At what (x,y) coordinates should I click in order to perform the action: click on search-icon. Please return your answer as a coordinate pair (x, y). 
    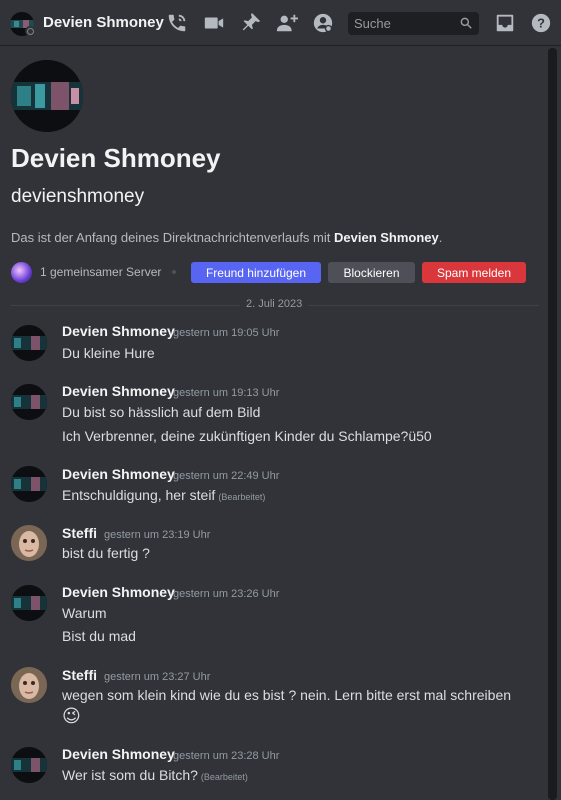
    Looking at the image, I should click on (466, 23).